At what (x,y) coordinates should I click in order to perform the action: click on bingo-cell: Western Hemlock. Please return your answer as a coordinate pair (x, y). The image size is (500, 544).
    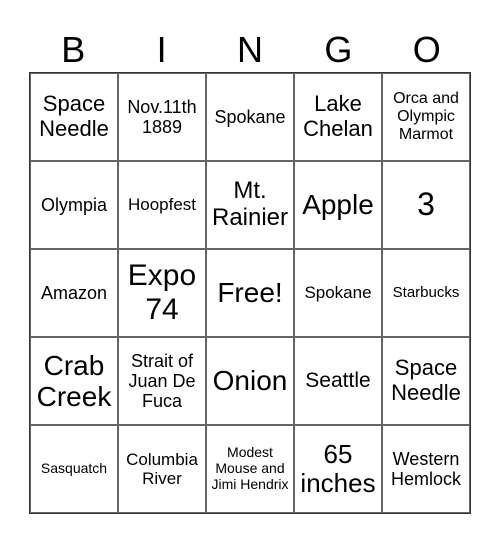
    Looking at the image, I should click on (426, 469).